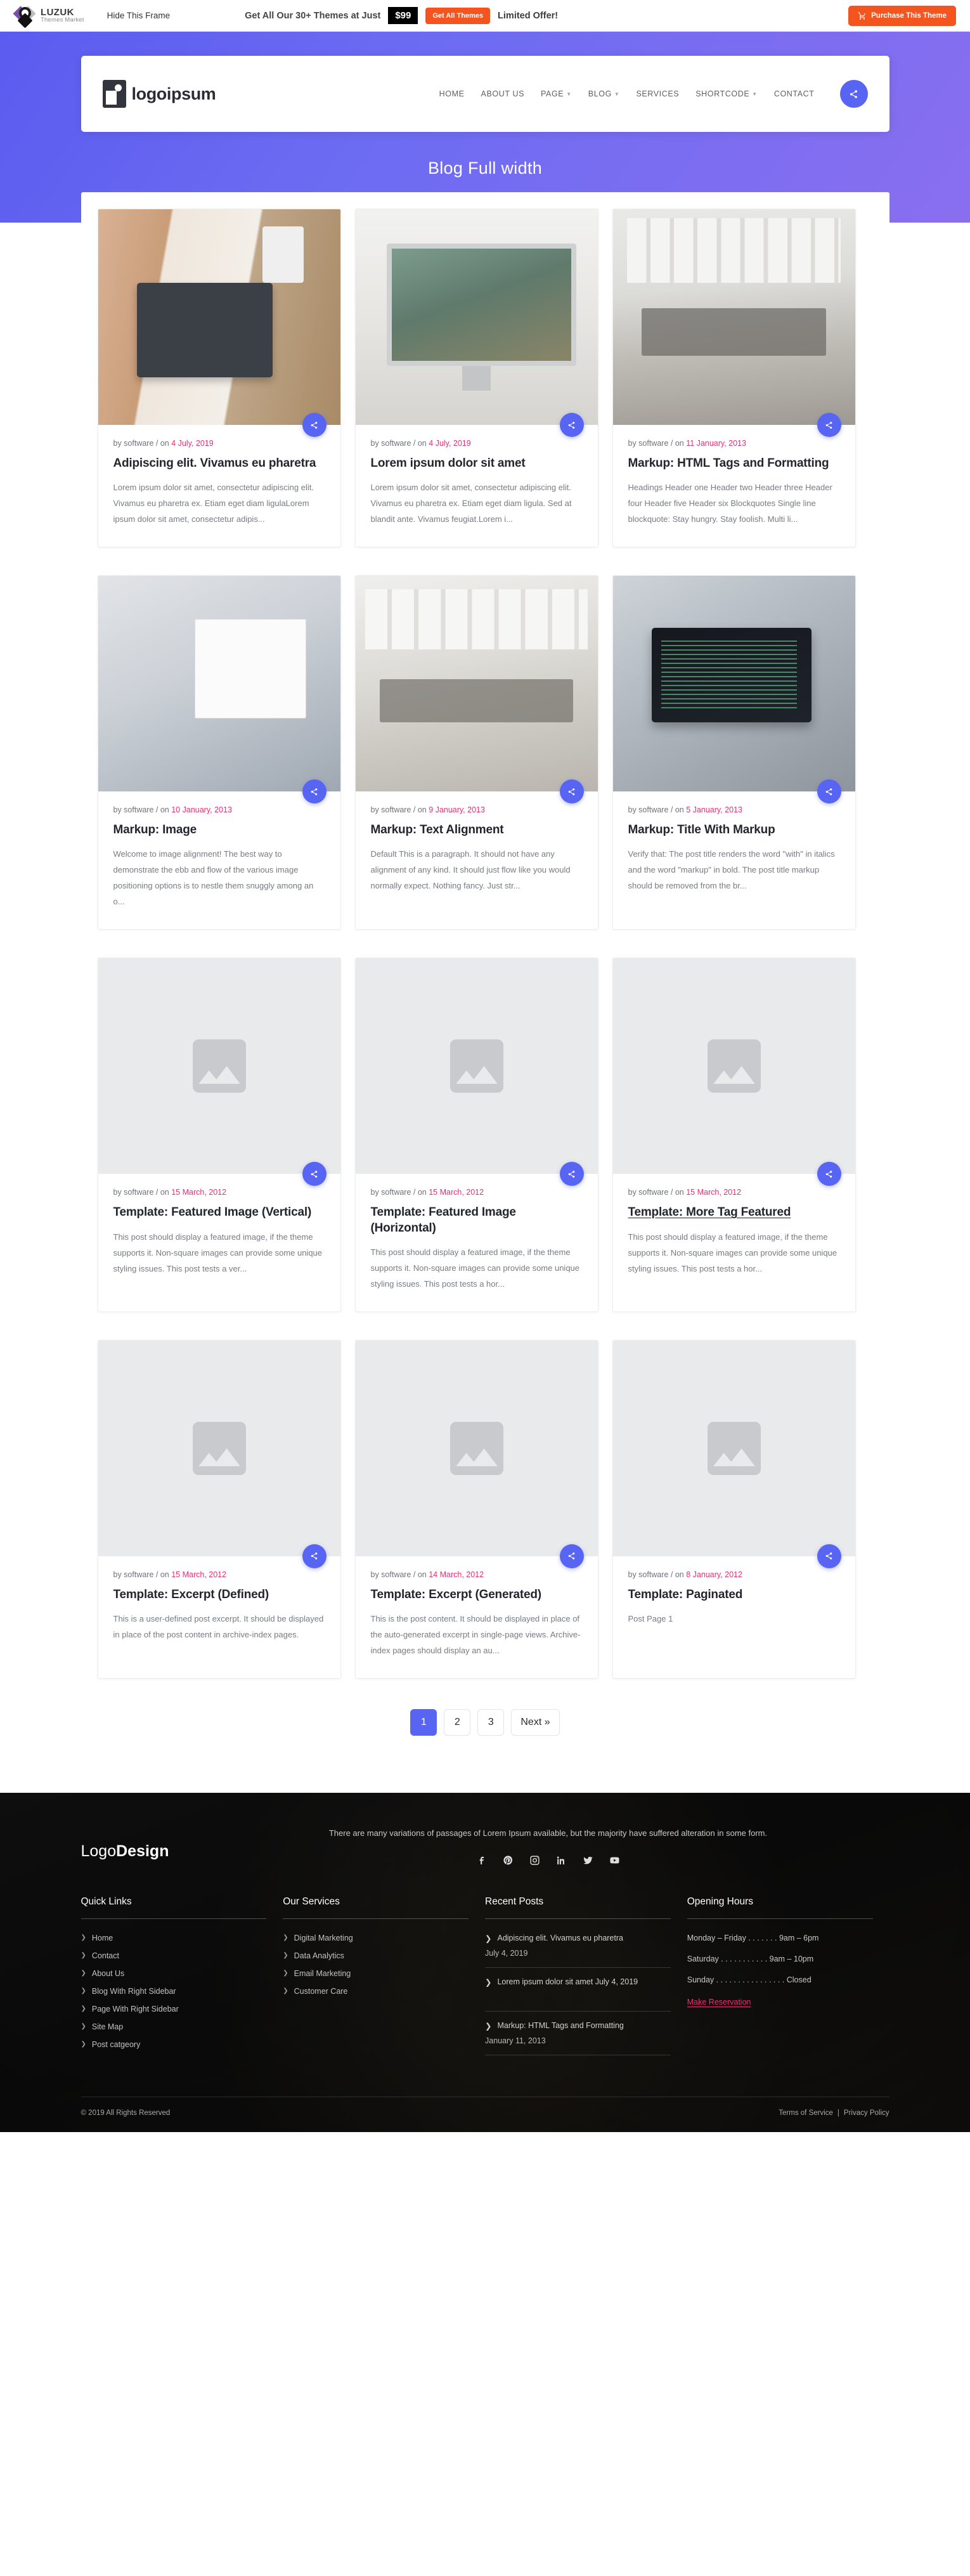 The image size is (970, 2576). I want to click on nav-item-shortcode: SHORTCODE ▼, so click(726, 93).